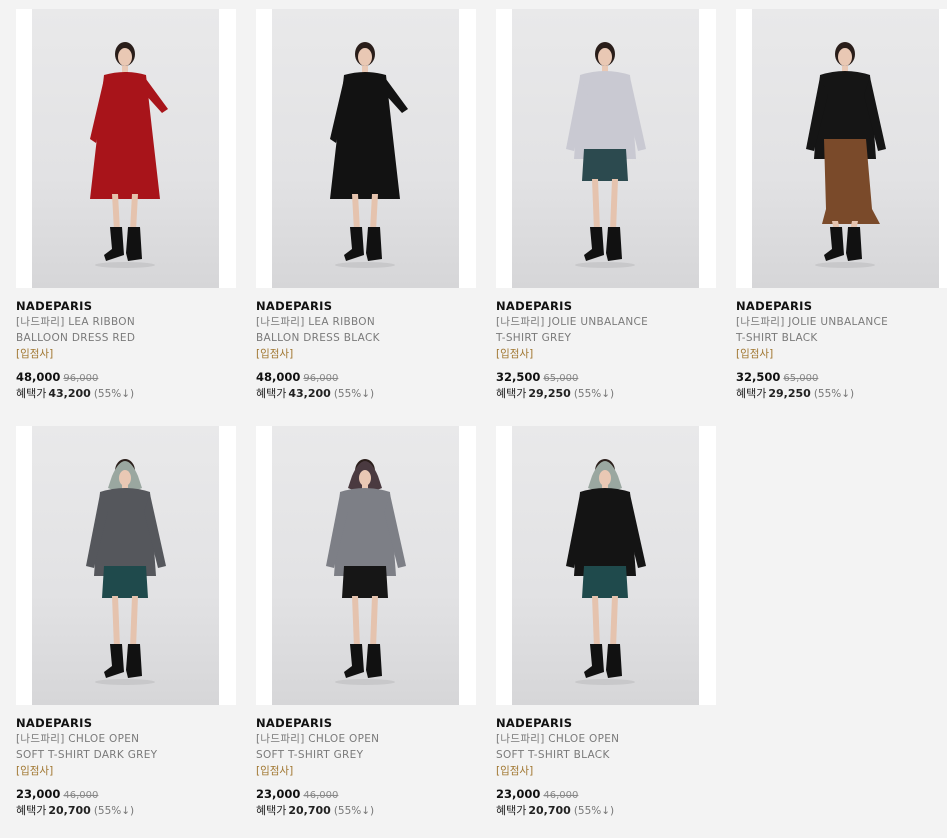 The height and width of the screenshot is (838, 947). I want to click on product-name: [나드파리] CHLOE OPEN SOFT T-SHIRT BLACK, so click(601, 747).